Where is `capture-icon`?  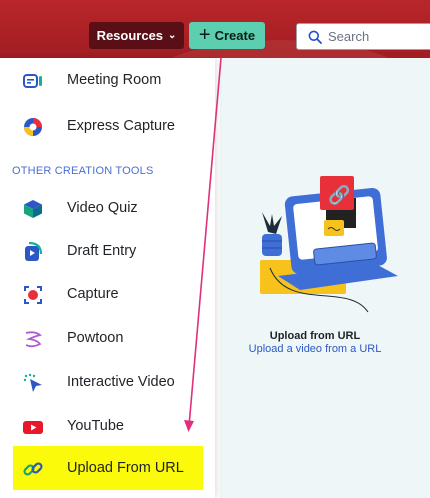
capture-icon is located at coordinates (33, 295).